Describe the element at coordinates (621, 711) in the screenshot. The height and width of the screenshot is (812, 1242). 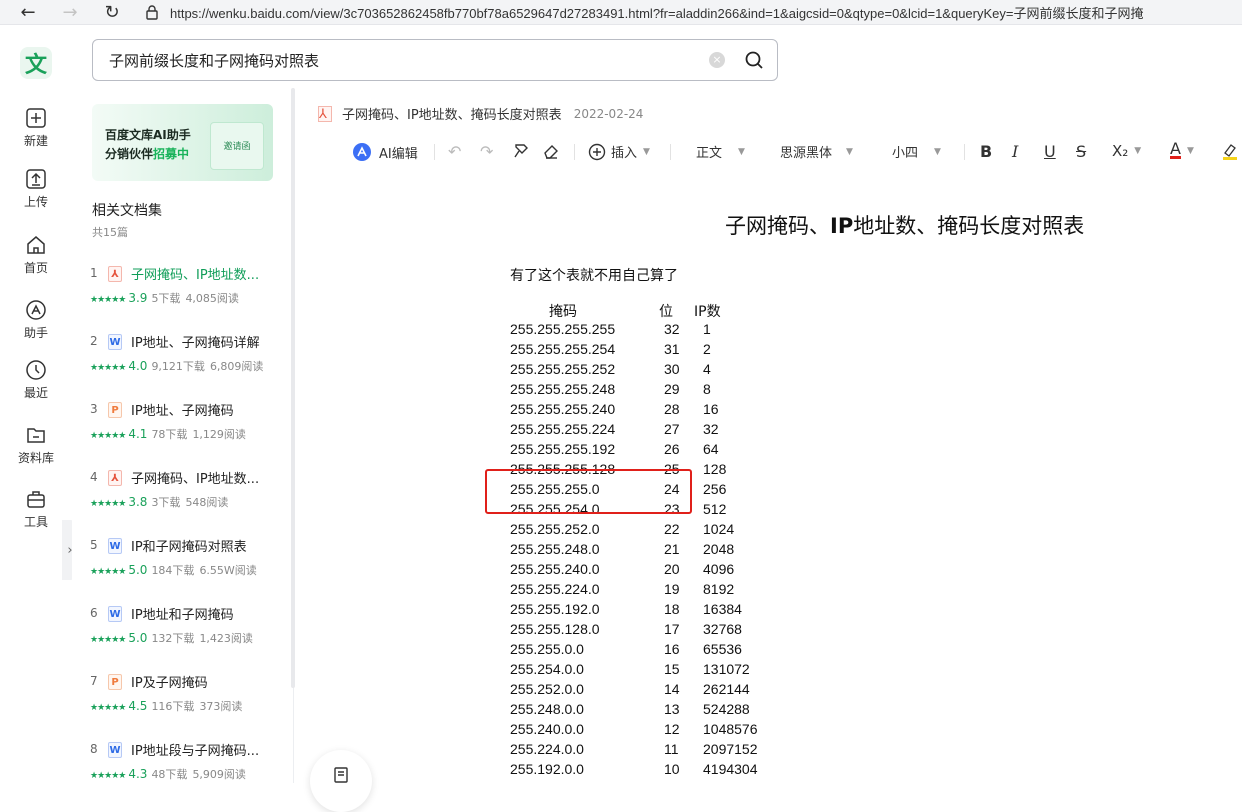
I see `table-row: 255.248.0.0 13 524288` at that location.